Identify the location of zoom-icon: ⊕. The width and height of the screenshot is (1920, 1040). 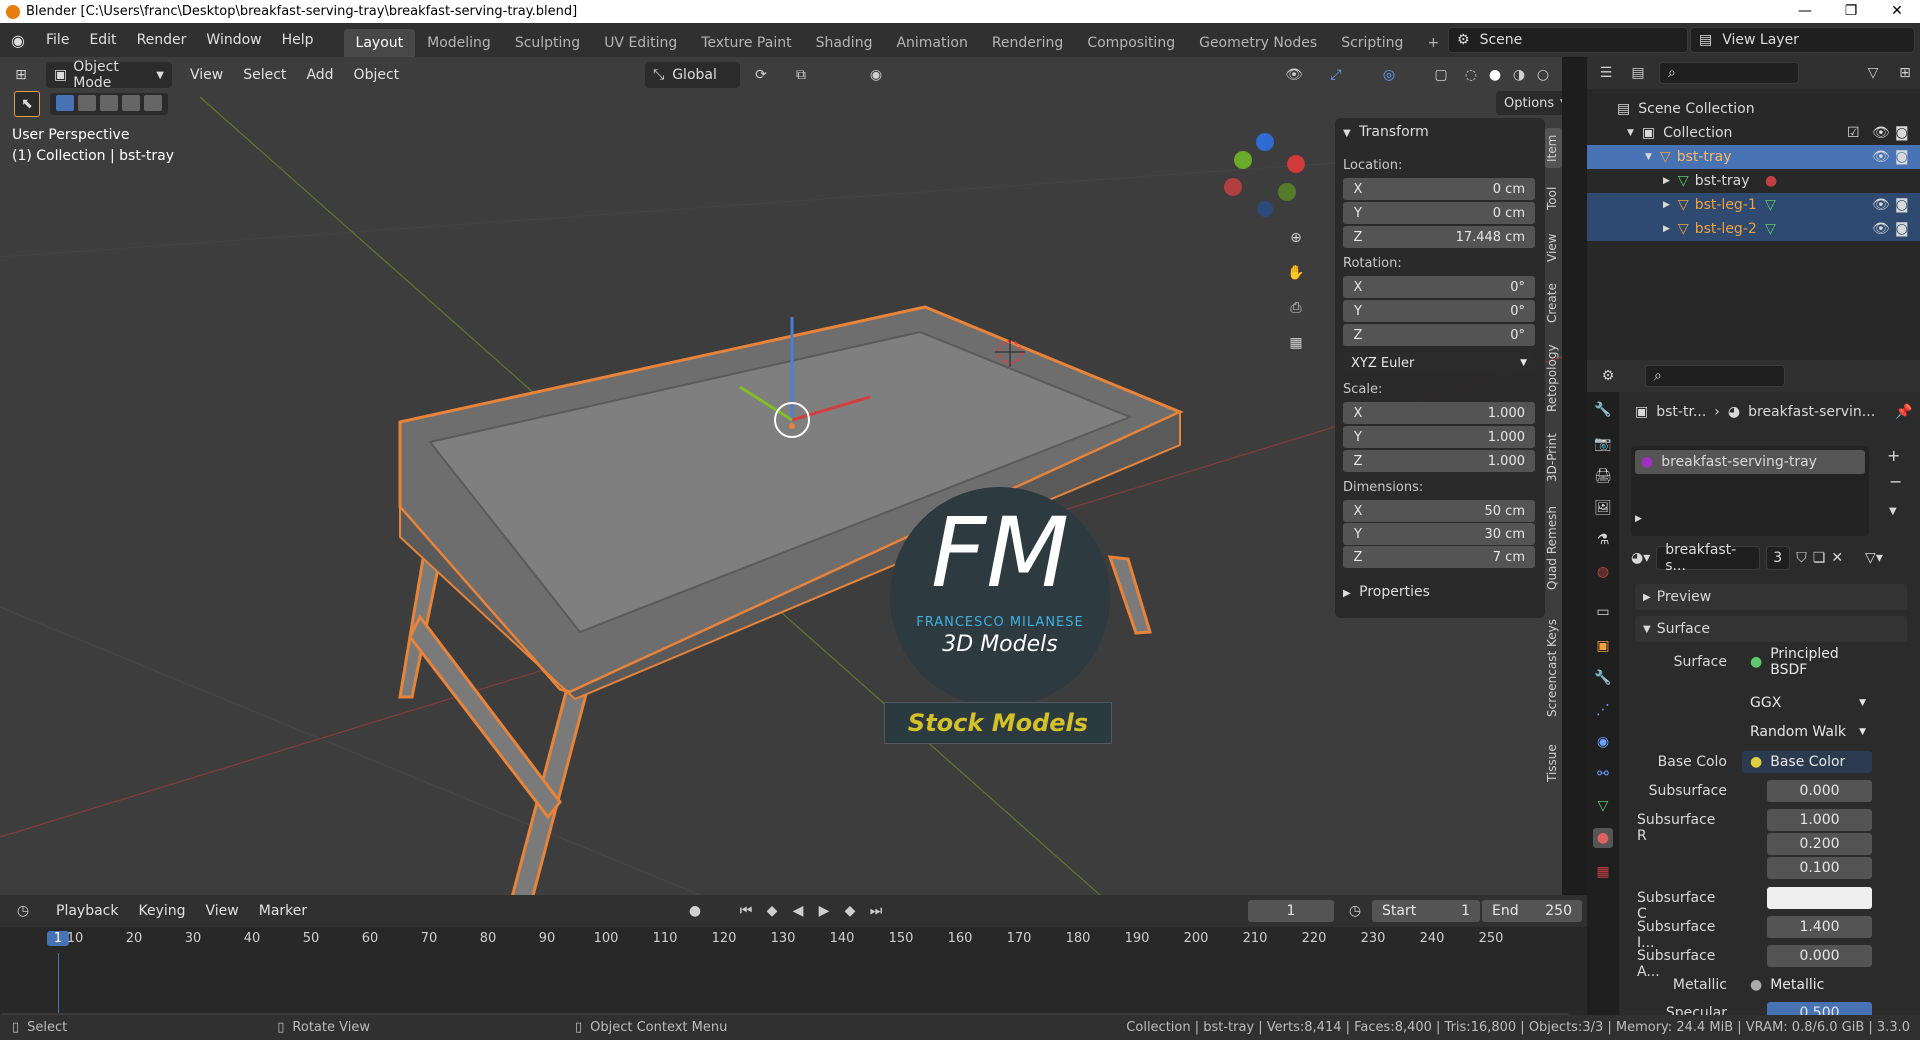
(1296, 238).